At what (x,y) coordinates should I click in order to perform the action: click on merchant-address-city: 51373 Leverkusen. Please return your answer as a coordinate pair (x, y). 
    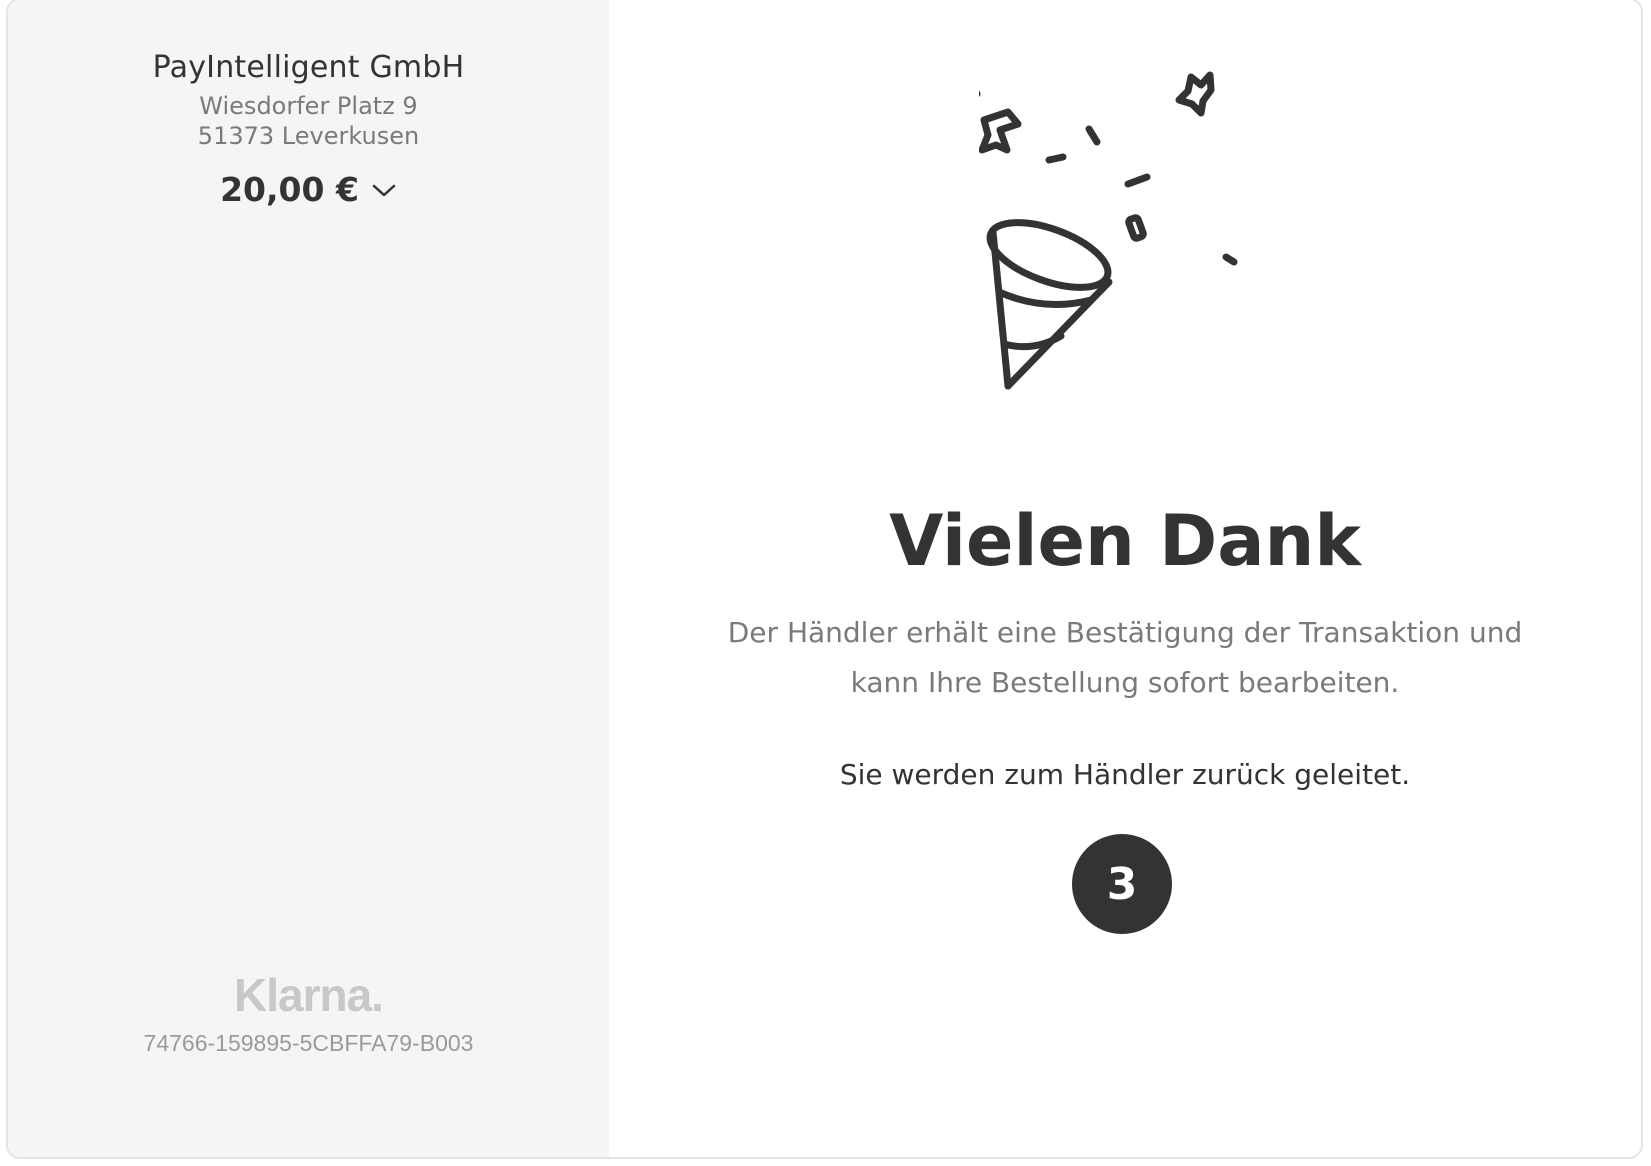
    Looking at the image, I should click on (308, 136).